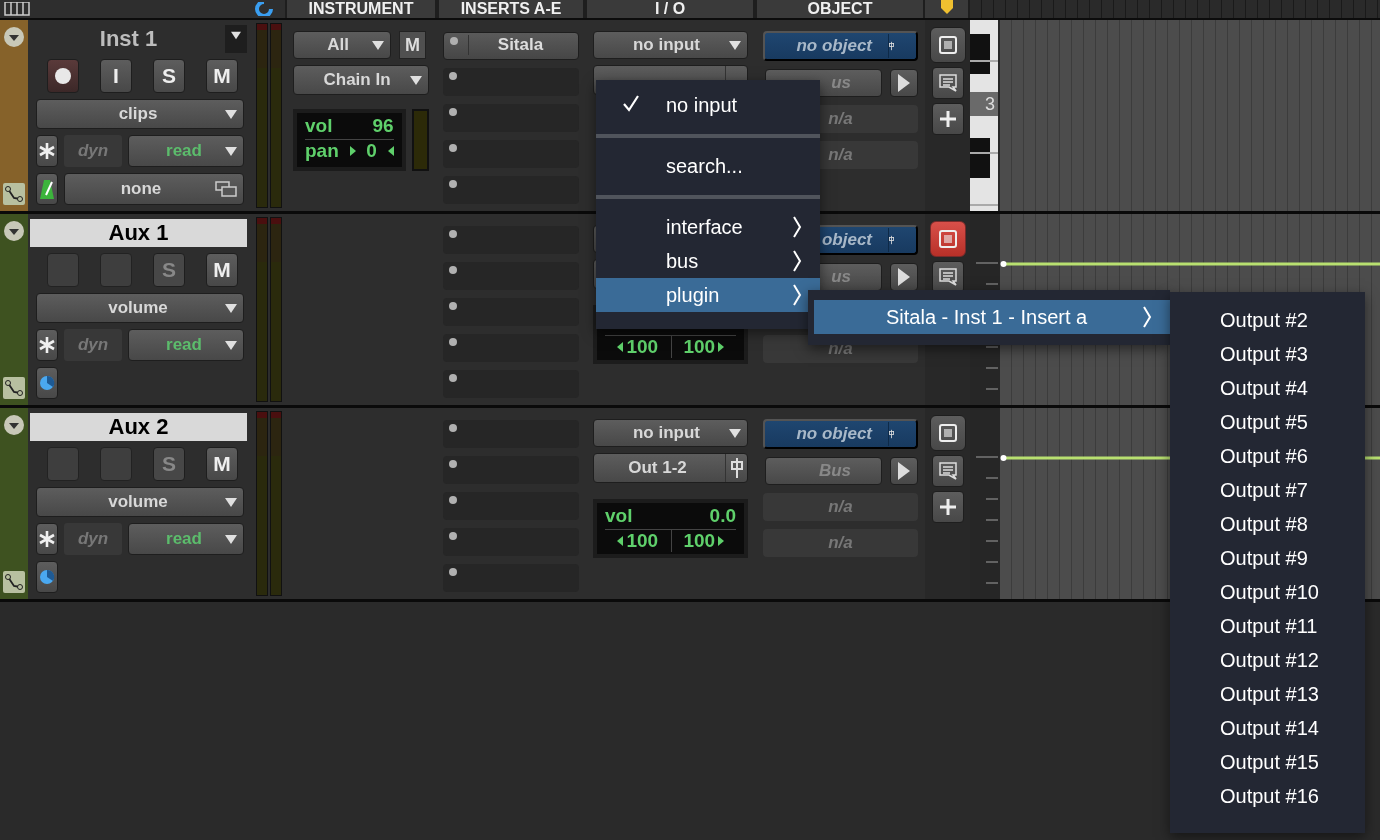  Describe the element at coordinates (1267, 796) in the screenshot. I see `menu-item: Output #16` at that location.